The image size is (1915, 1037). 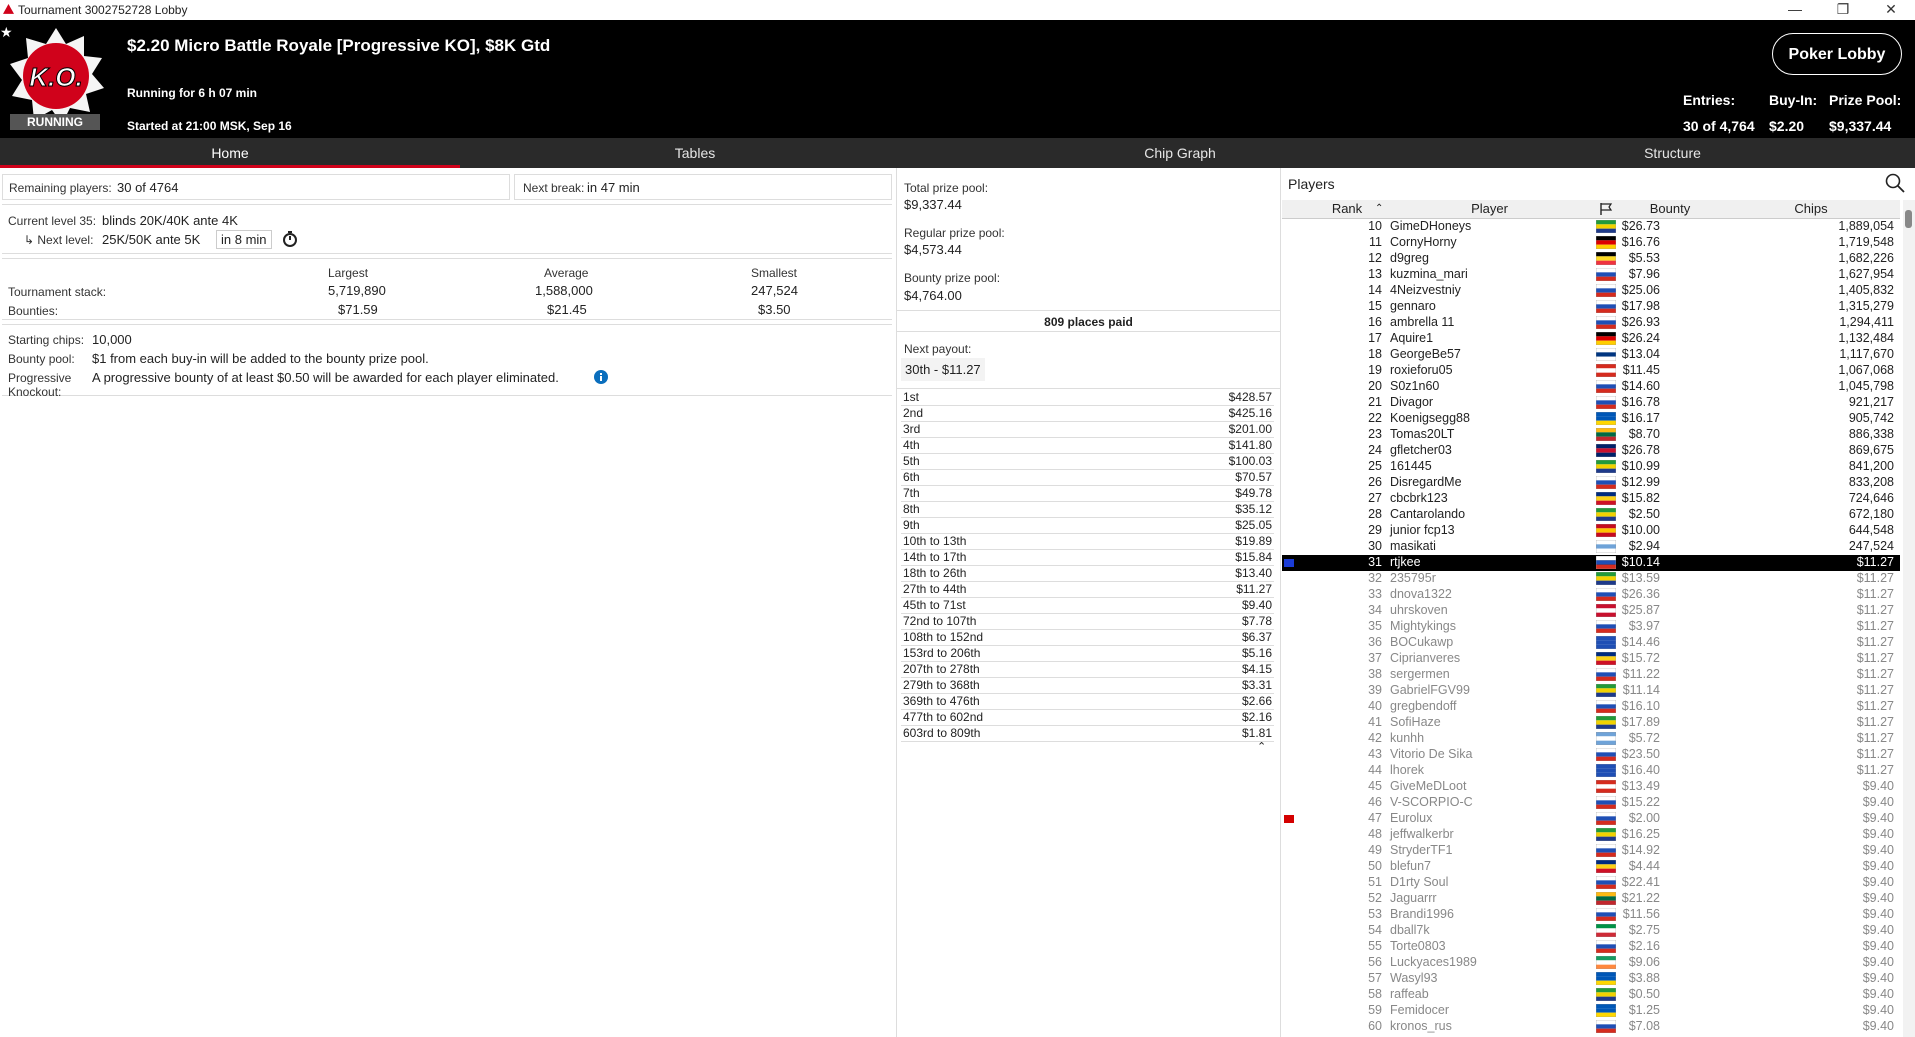 I want to click on player-row: 52 Jaguarrr $21.22 $9.40, so click(x=1591, y=899).